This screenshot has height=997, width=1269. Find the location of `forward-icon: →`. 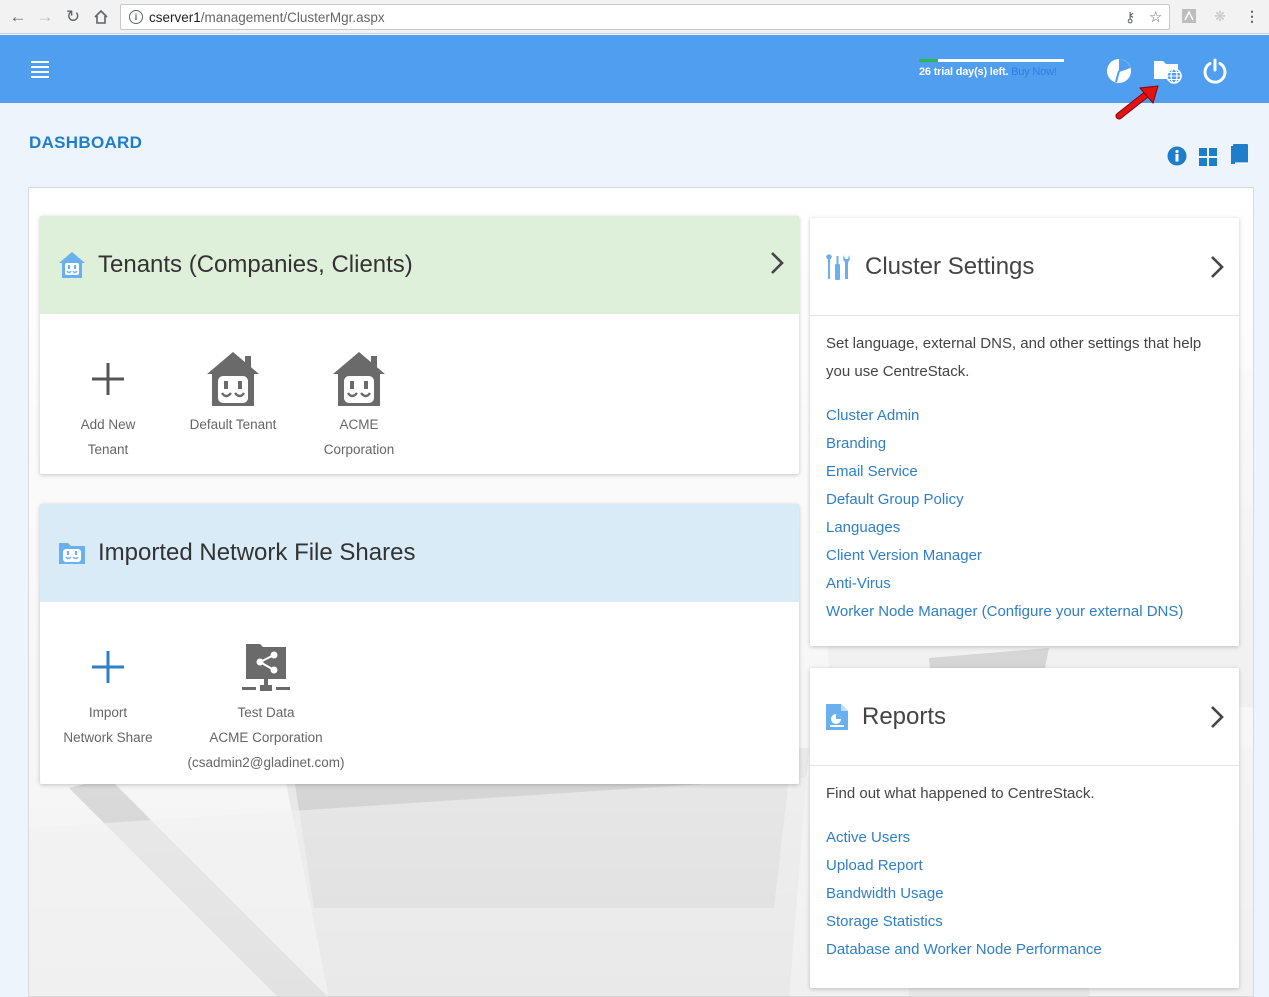

forward-icon: → is located at coordinates (45, 17).